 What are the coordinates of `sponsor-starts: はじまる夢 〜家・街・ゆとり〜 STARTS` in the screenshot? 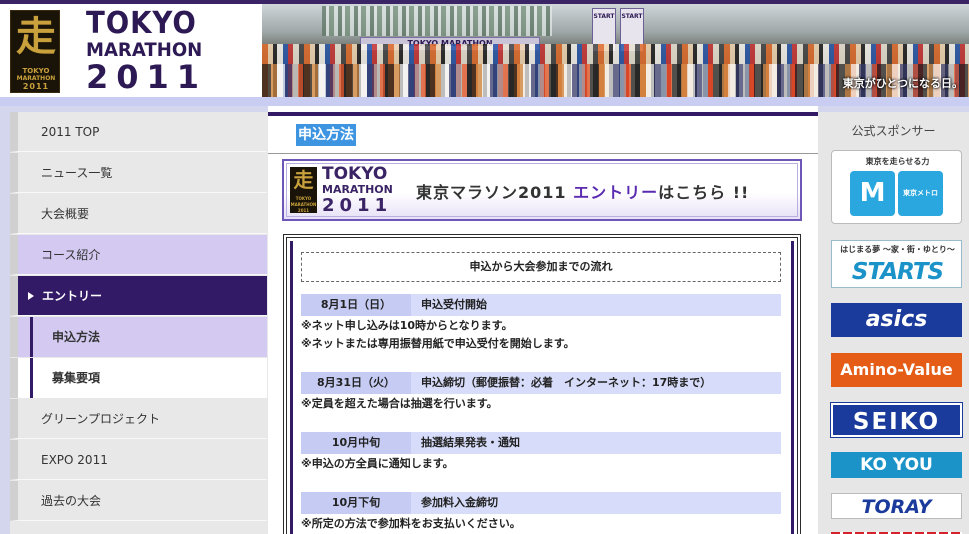 It's located at (896, 264).